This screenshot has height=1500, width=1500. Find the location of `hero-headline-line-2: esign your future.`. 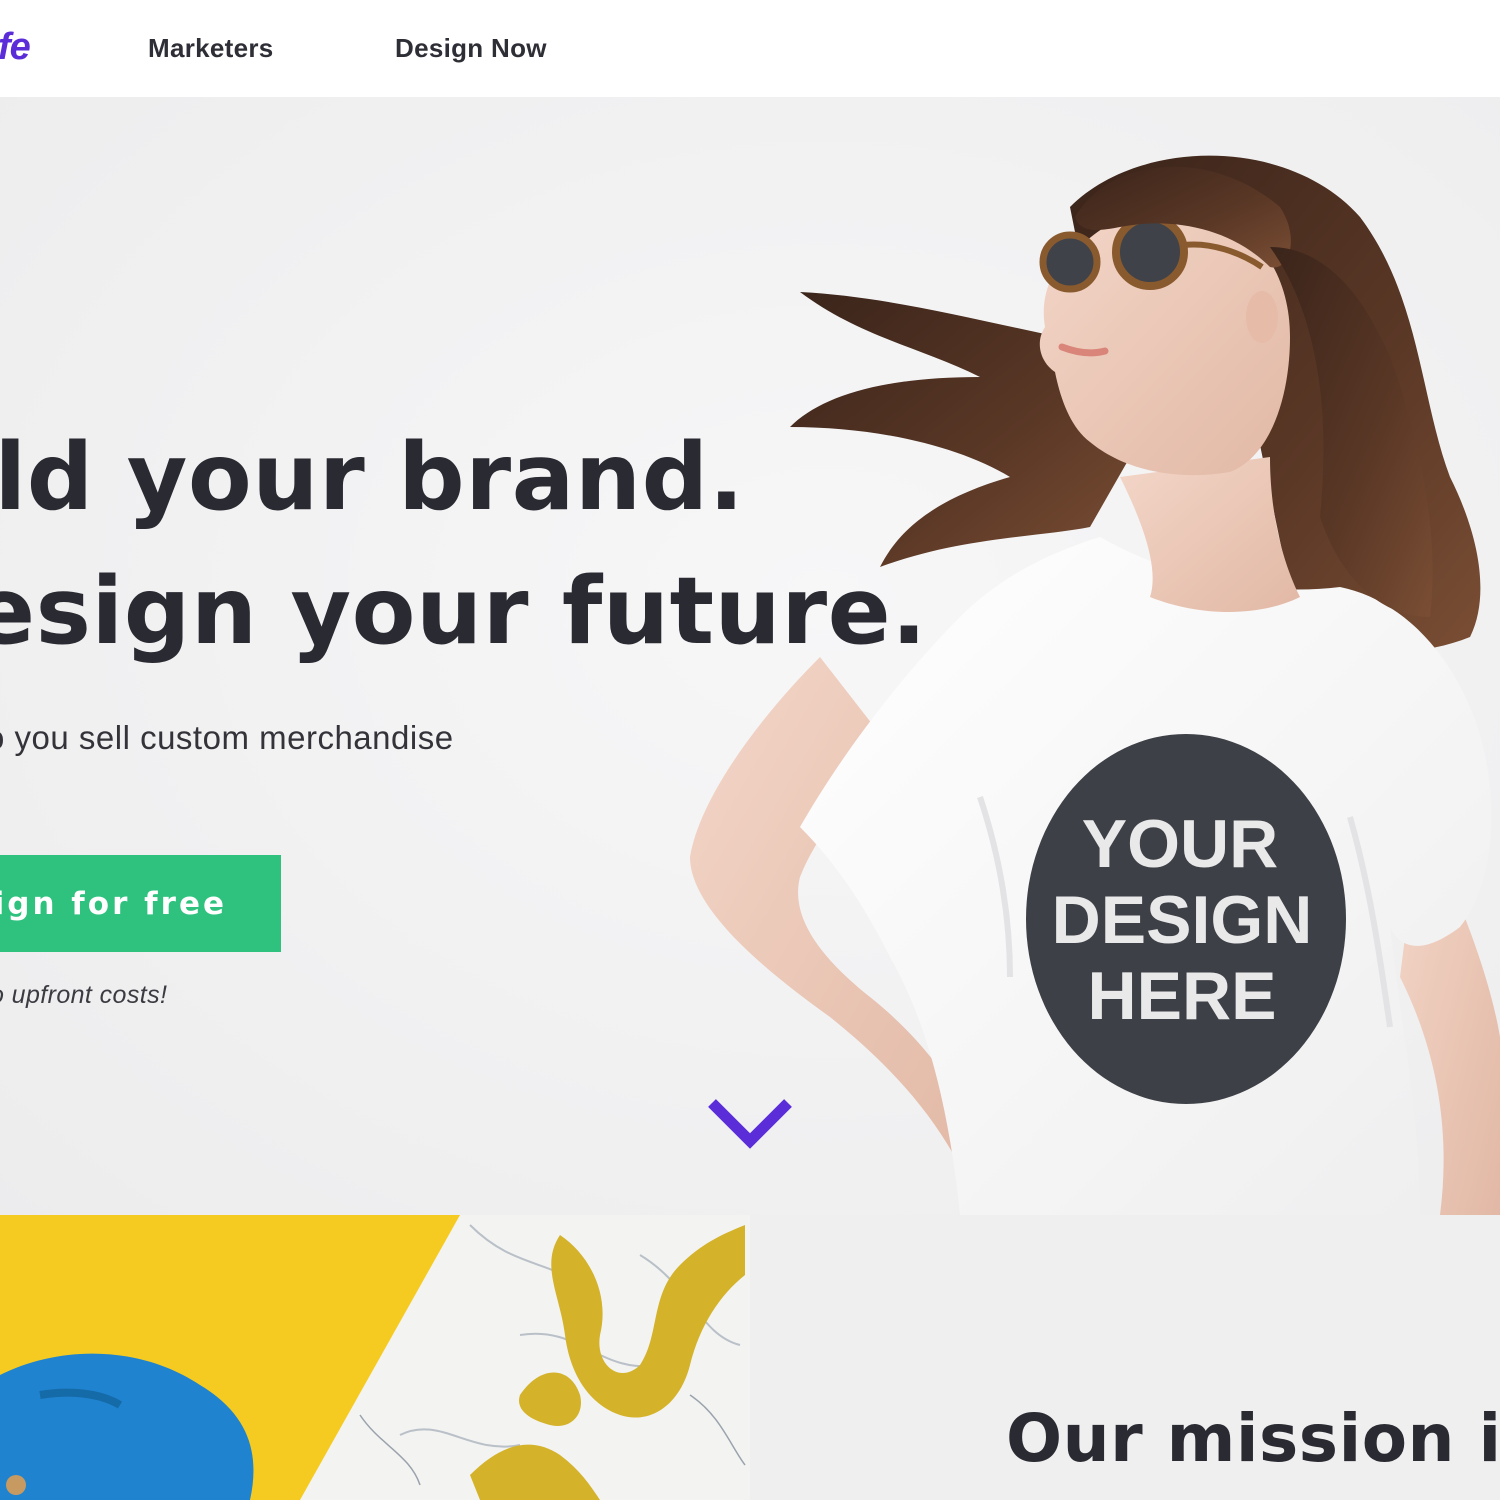

hero-headline-line-2: esign your future. is located at coordinates (464, 611).